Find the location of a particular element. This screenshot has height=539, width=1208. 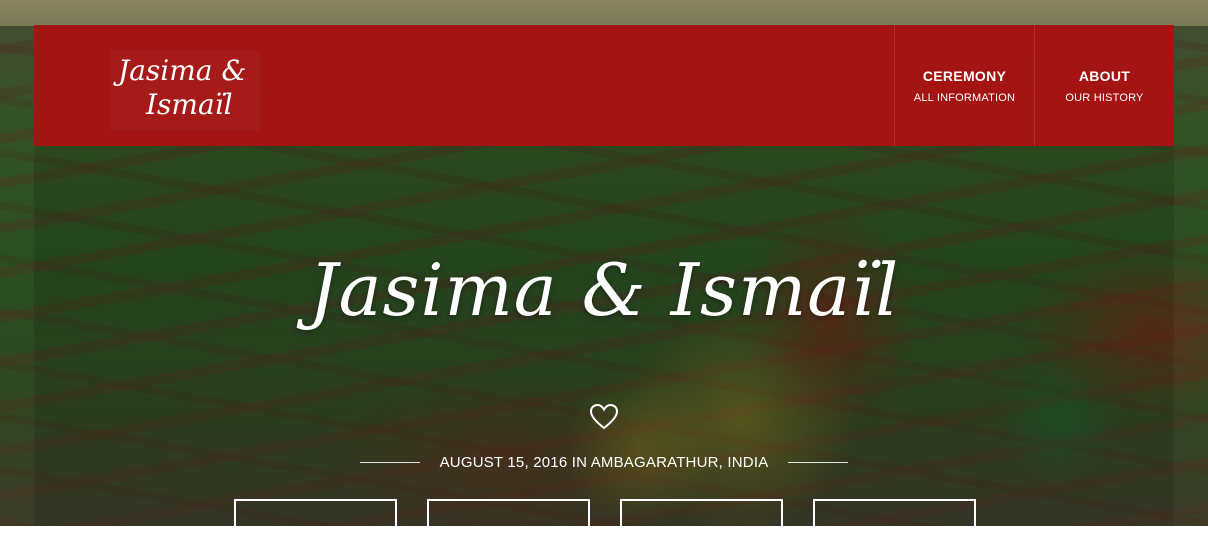

divider-right is located at coordinates (818, 462).